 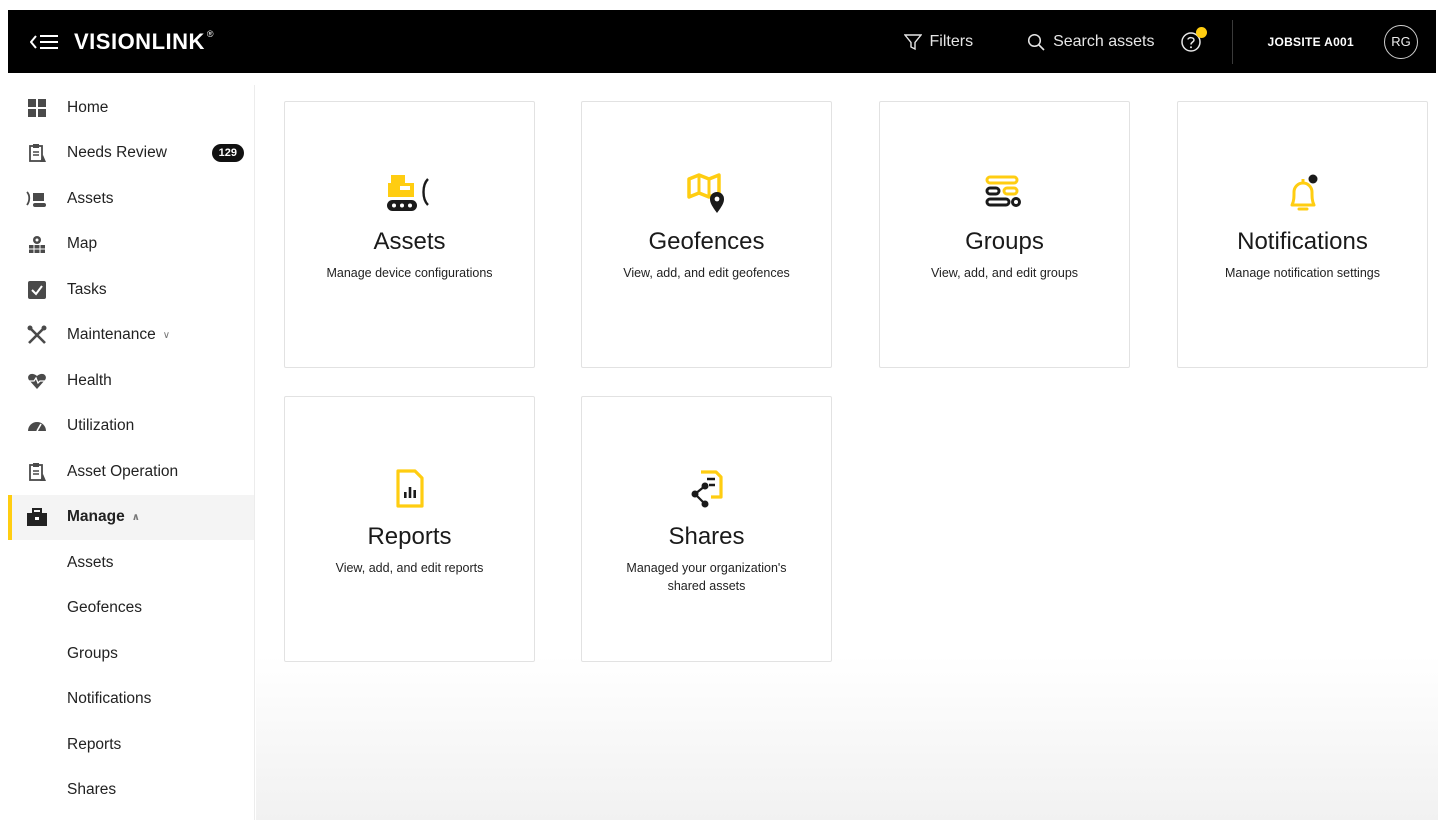 What do you see at coordinates (1303, 194) in the screenshot?
I see `bell-icon` at bounding box center [1303, 194].